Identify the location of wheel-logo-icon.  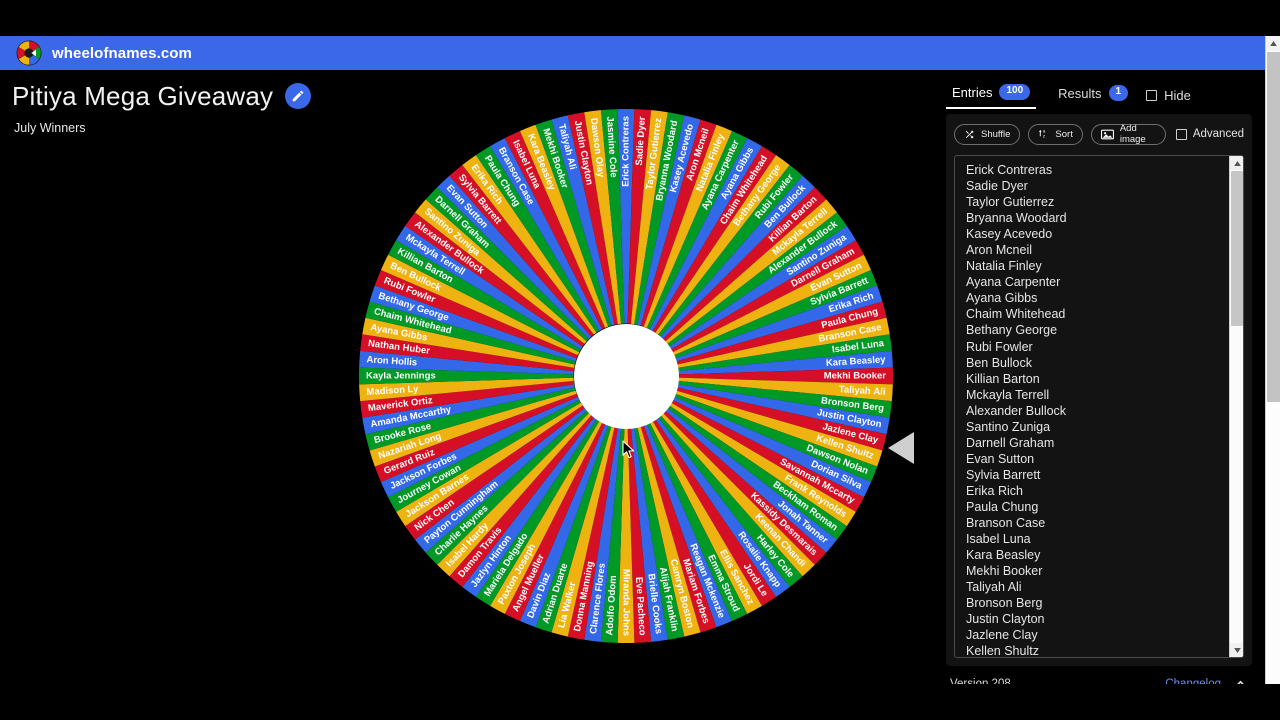
(29, 53).